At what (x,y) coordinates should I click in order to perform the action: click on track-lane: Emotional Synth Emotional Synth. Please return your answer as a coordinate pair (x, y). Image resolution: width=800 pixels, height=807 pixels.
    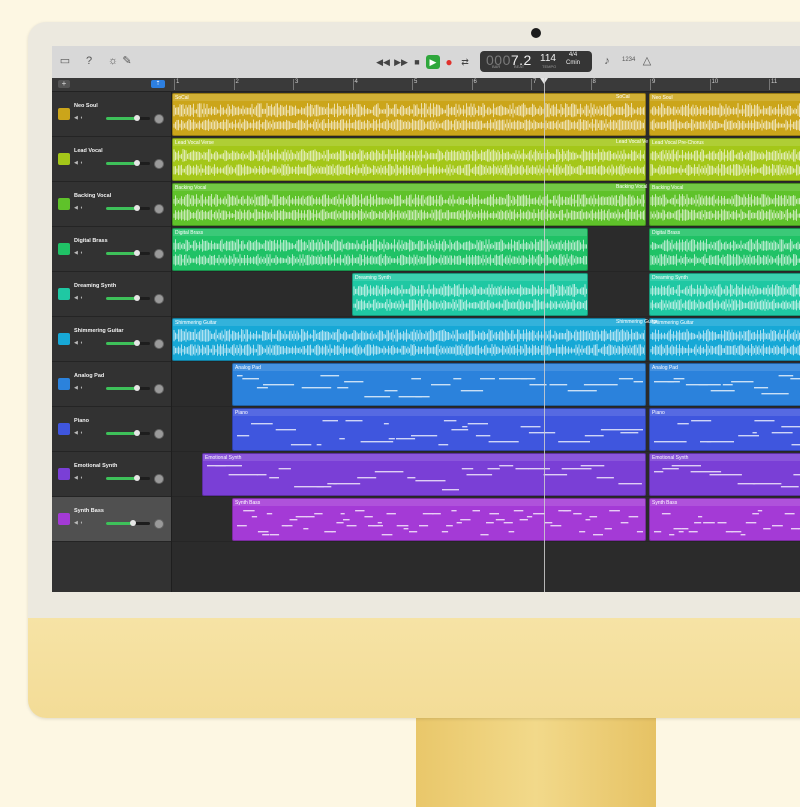
    Looking at the image, I should click on (486, 474).